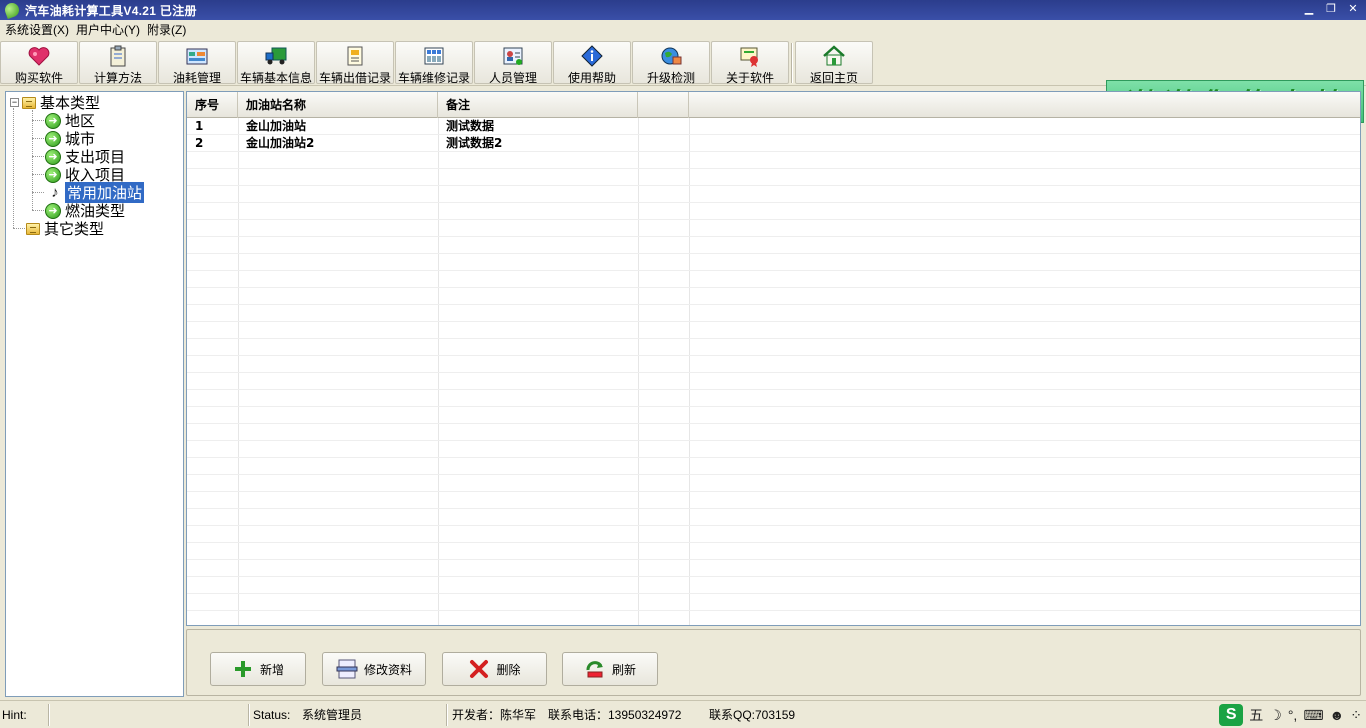  I want to click on add-button: 新增, so click(258, 669).